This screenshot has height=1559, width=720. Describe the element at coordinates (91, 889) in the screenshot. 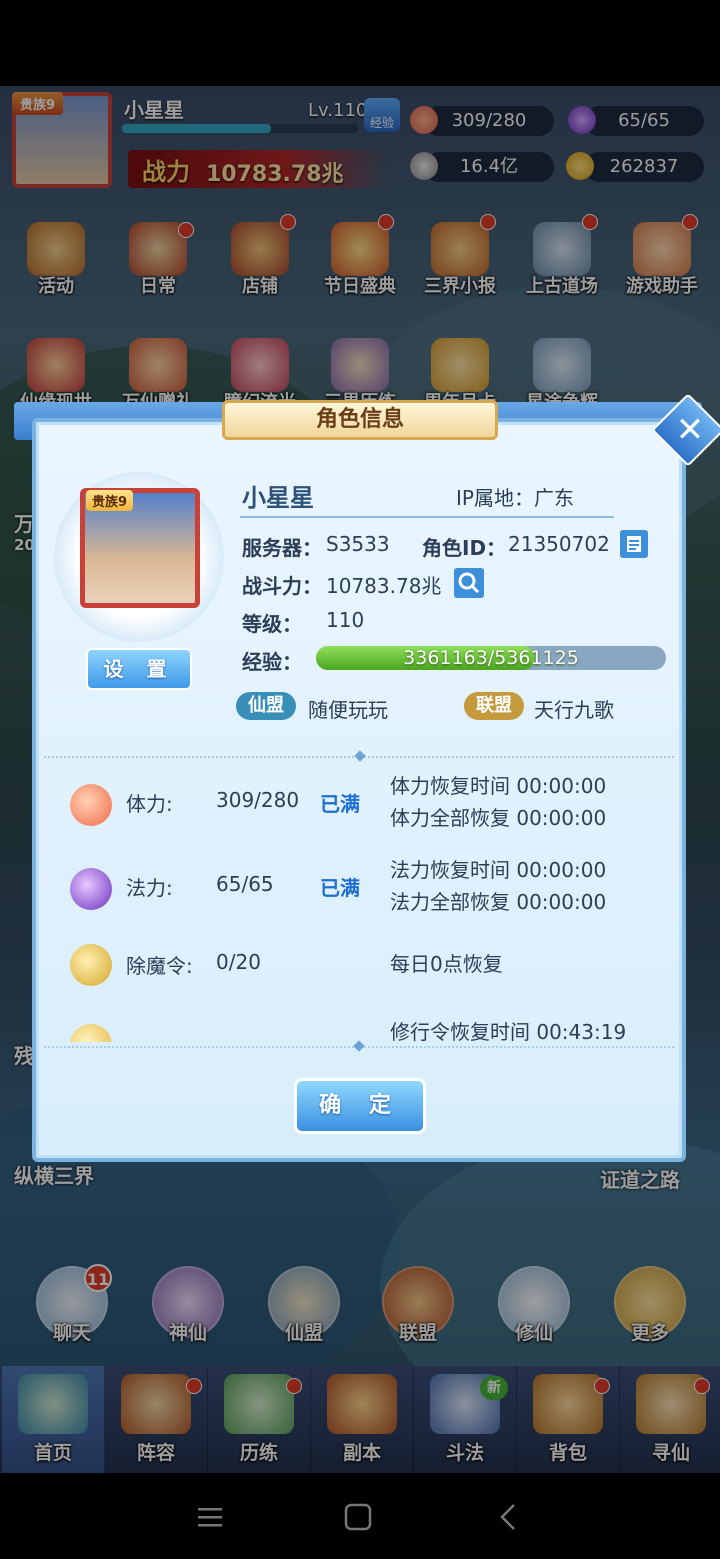

I see `flame-icon` at that location.